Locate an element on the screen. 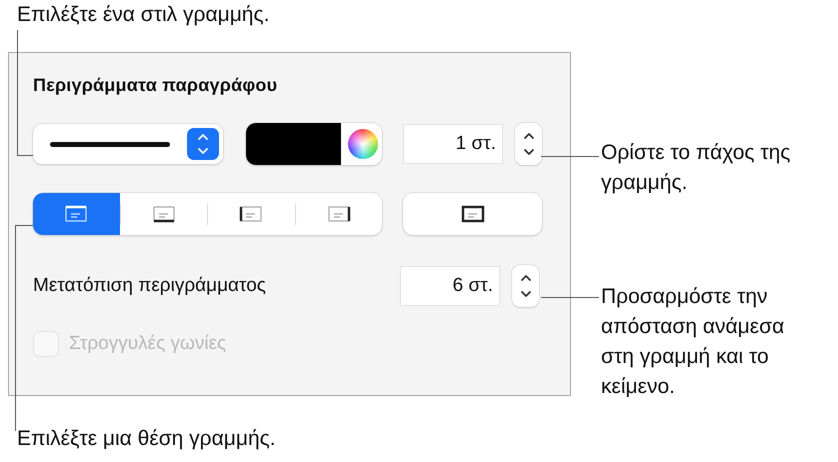 This screenshot has width=838, height=462. section-title: Περιγράμματα παραγράφου is located at coordinates (155, 86).